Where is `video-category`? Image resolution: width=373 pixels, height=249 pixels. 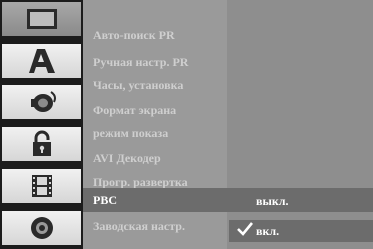
video-category is located at coordinates (41, 186).